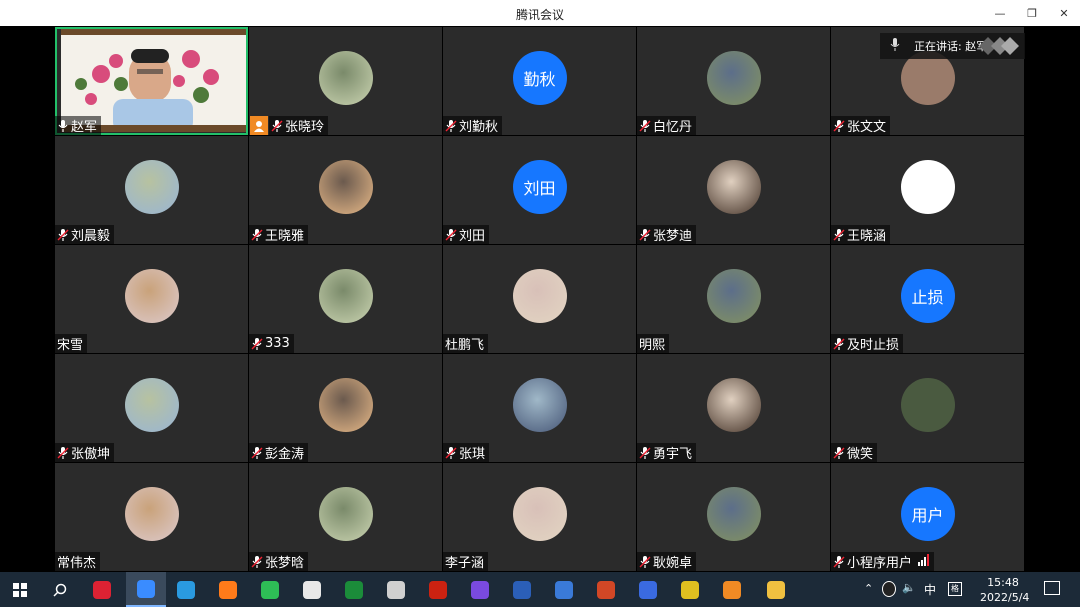  I want to click on participant-tile: 张傲坤, so click(151, 408).